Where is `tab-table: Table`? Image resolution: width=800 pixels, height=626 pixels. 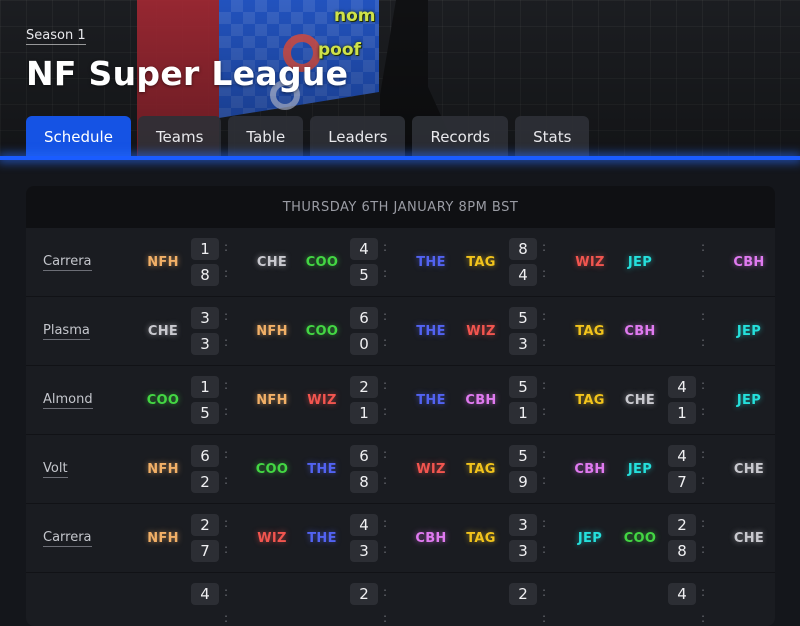 tab-table: Table is located at coordinates (266, 137).